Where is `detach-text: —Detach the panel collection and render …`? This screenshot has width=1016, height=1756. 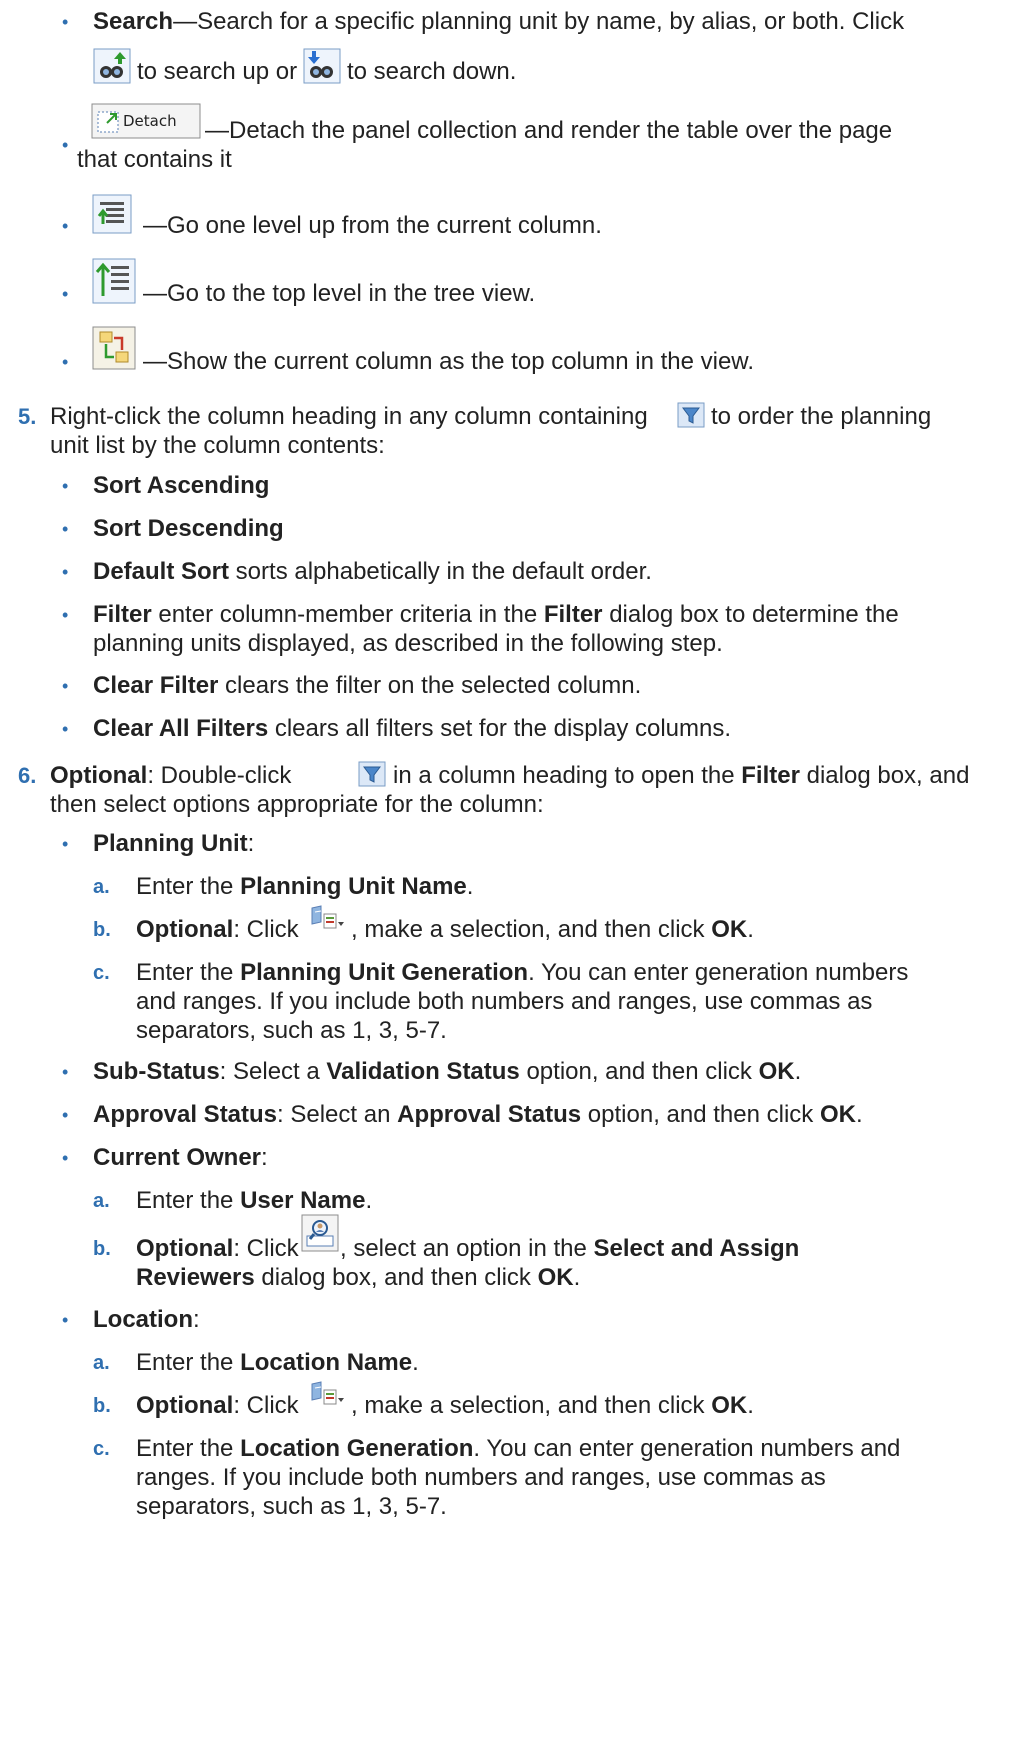
detach-text: —Detach the panel collection and render … is located at coordinates (549, 130).